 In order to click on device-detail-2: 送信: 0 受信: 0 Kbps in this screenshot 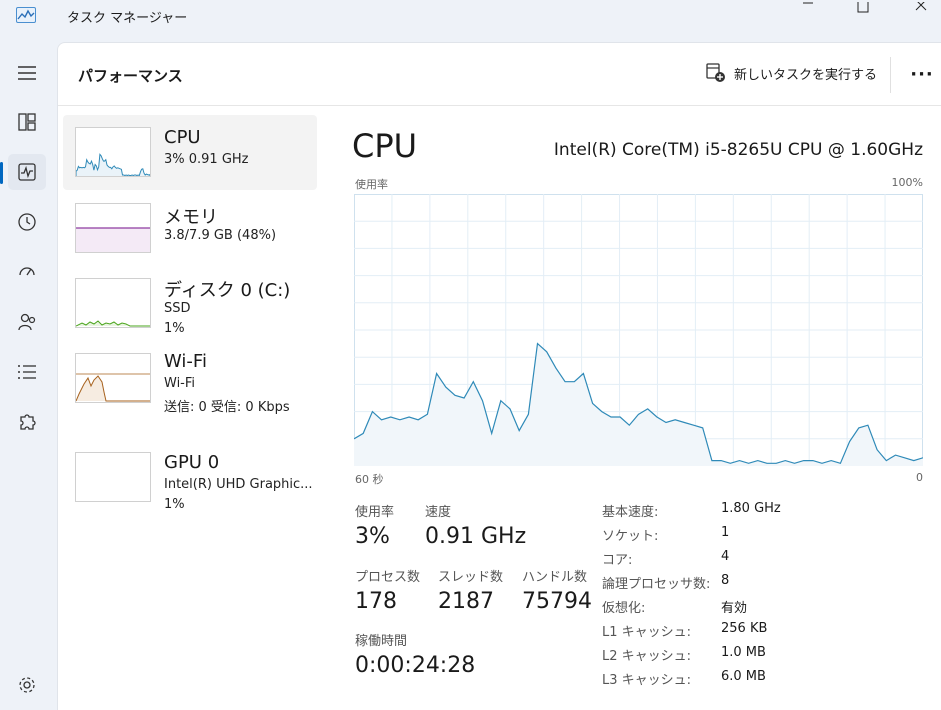, I will do `click(227, 407)`.